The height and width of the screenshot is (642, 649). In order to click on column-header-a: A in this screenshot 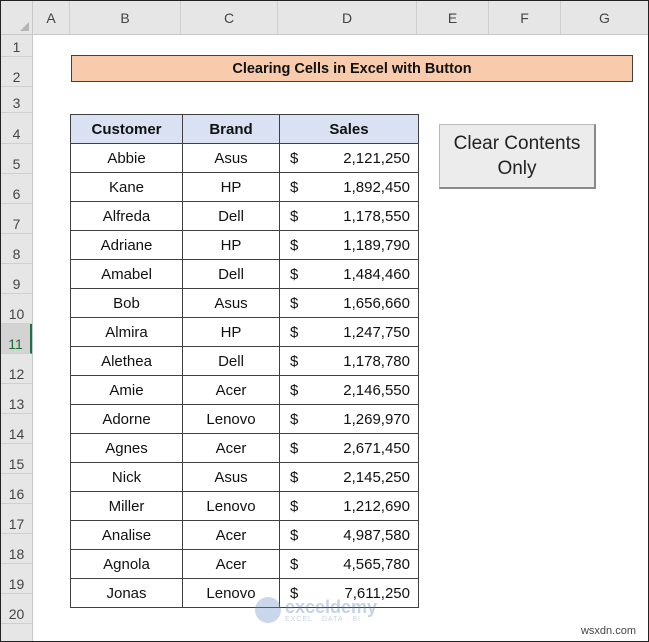, I will do `click(51, 17)`.